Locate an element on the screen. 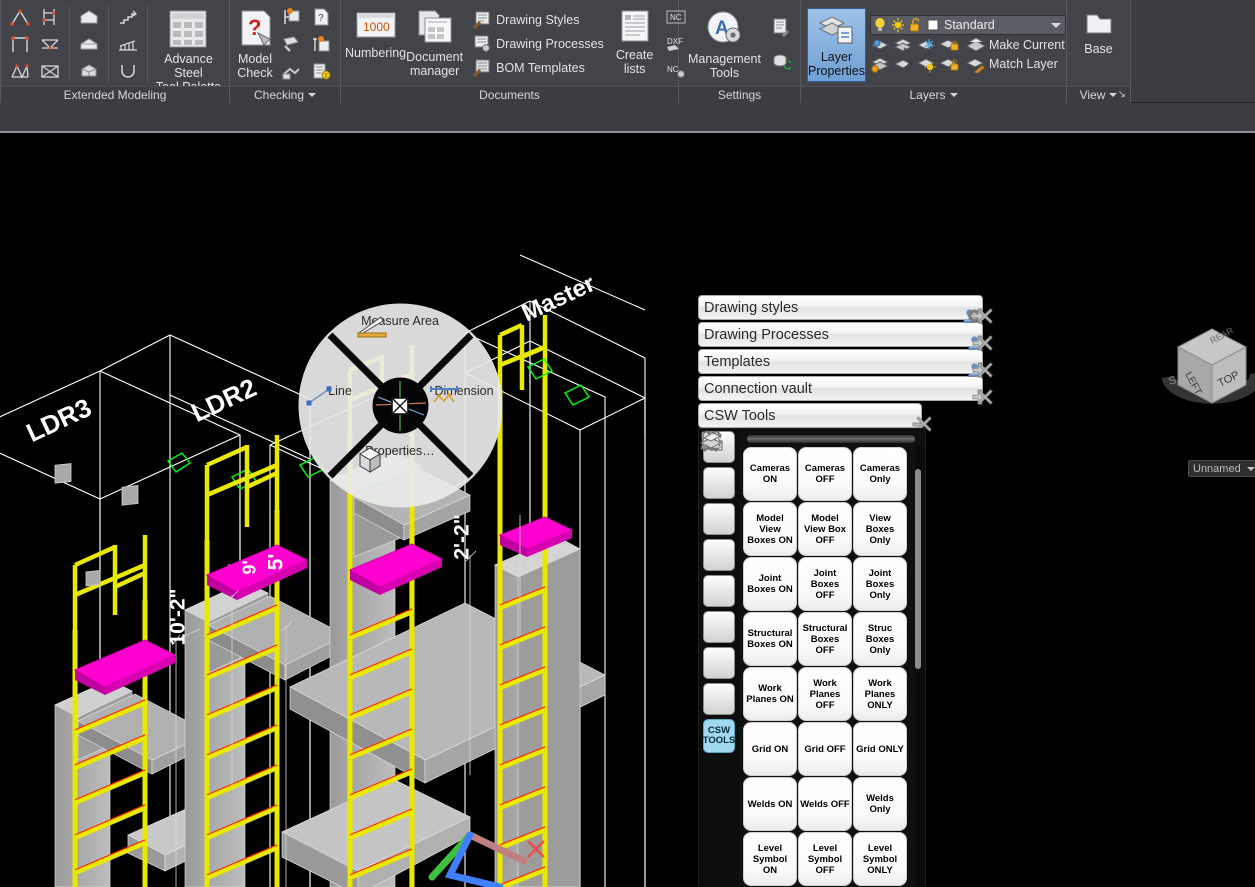 Image resolution: width=1255 pixels, height=887 pixels. csw-button: Grid OFF is located at coordinates (825, 749).